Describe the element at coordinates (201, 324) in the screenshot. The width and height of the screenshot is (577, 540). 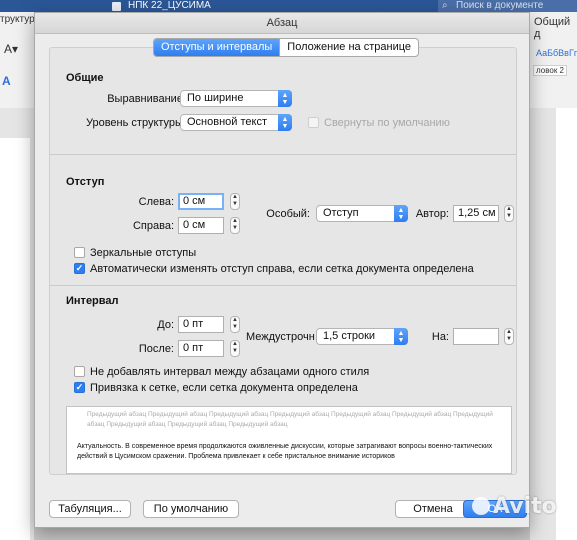
I see `spacing-before-input: 0 пт` at that location.